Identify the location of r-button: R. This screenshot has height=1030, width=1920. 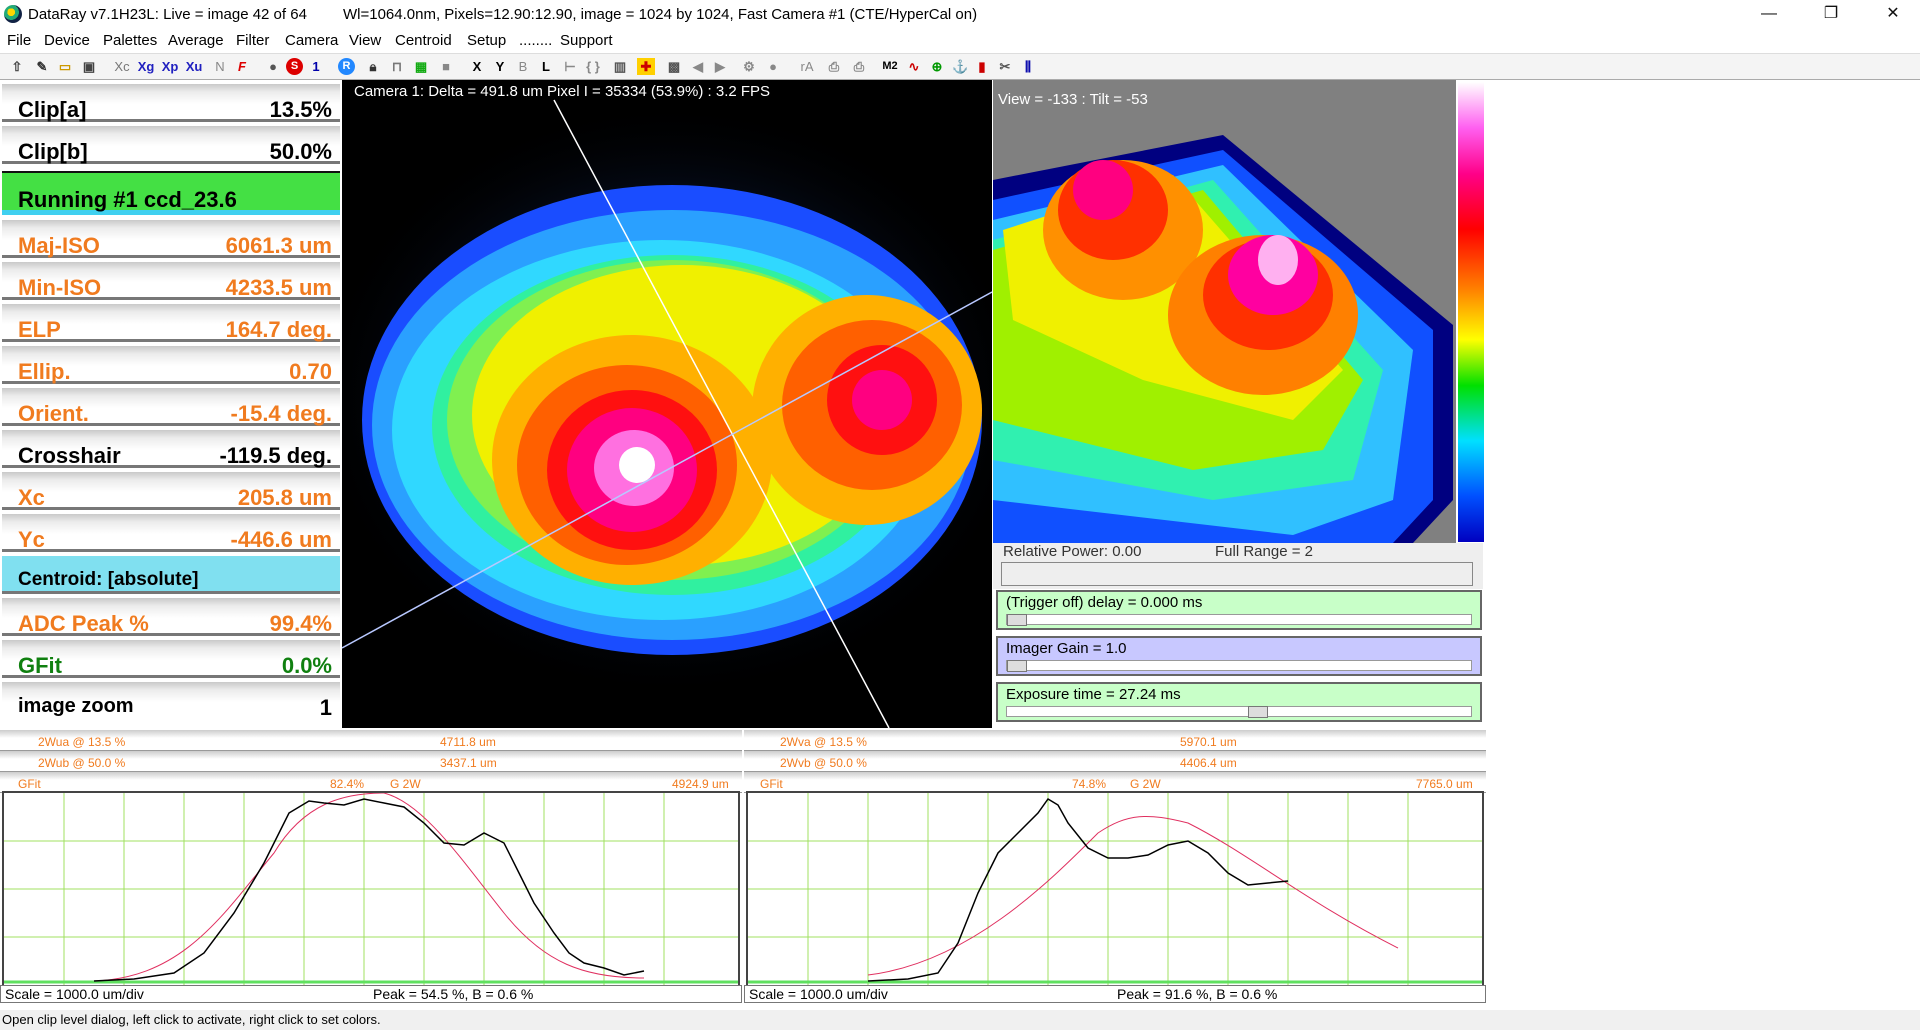
(346, 66).